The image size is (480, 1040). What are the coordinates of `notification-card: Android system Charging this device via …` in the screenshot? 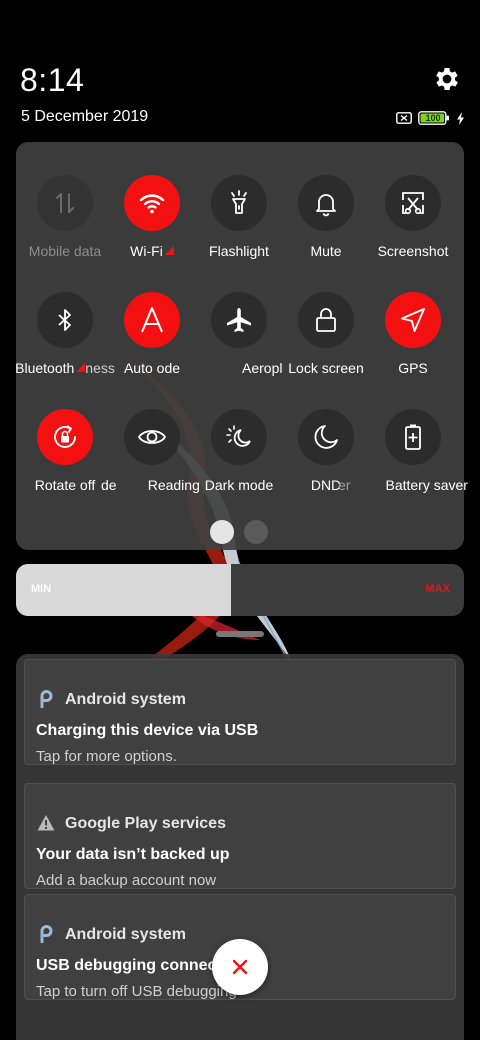 It's located at (240, 712).